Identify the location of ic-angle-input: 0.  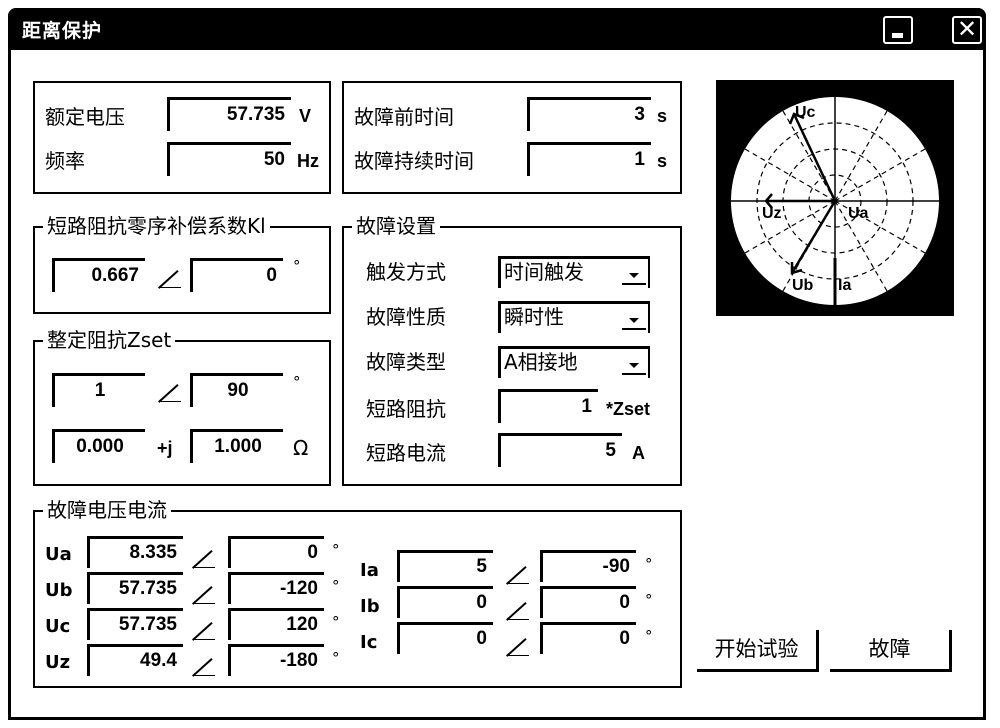
(588, 638).